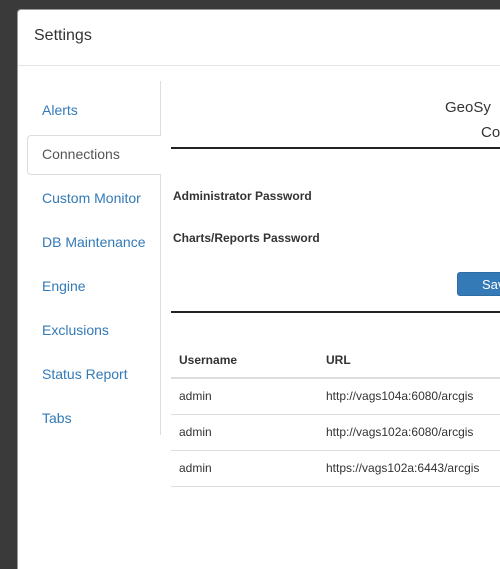 The image size is (500, 569). What do you see at coordinates (94, 199) in the screenshot?
I see `tab-custom-monitor: Custom Monitor` at bounding box center [94, 199].